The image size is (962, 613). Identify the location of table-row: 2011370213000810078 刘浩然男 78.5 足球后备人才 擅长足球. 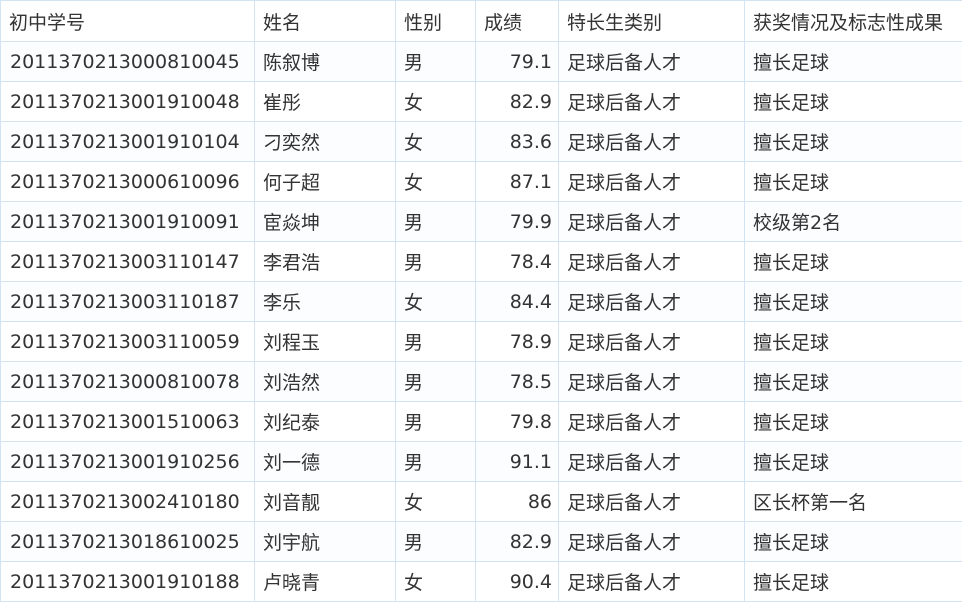
(481, 381).